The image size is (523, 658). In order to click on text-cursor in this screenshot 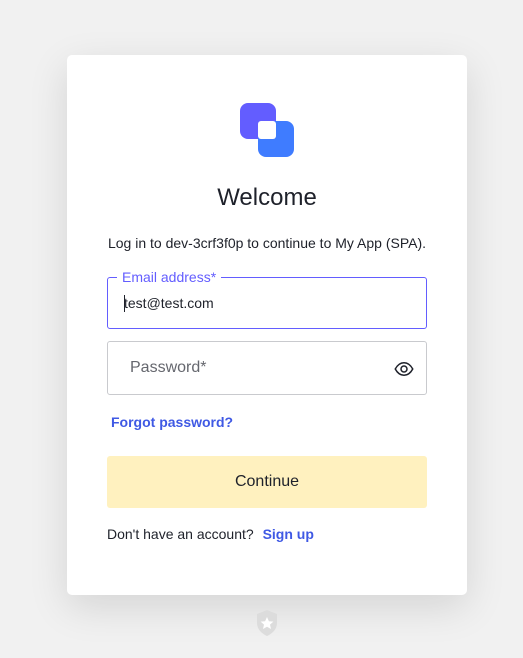, I will do `click(124, 303)`.